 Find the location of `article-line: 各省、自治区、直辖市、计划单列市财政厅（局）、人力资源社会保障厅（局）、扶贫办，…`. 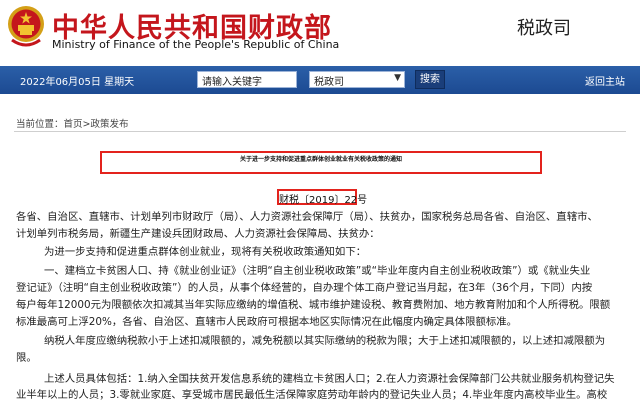

article-line: 各省、自治区、直辖市、计划单列市财政厅（局）、人力资源社会保障厅（局）、扶贫办，… is located at coordinates (307, 217).